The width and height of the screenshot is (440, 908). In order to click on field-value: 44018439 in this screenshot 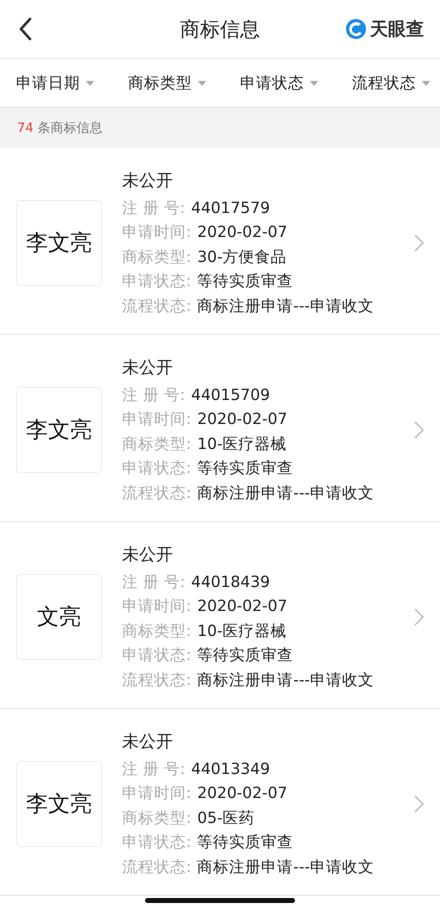, I will do `click(230, 582)`.